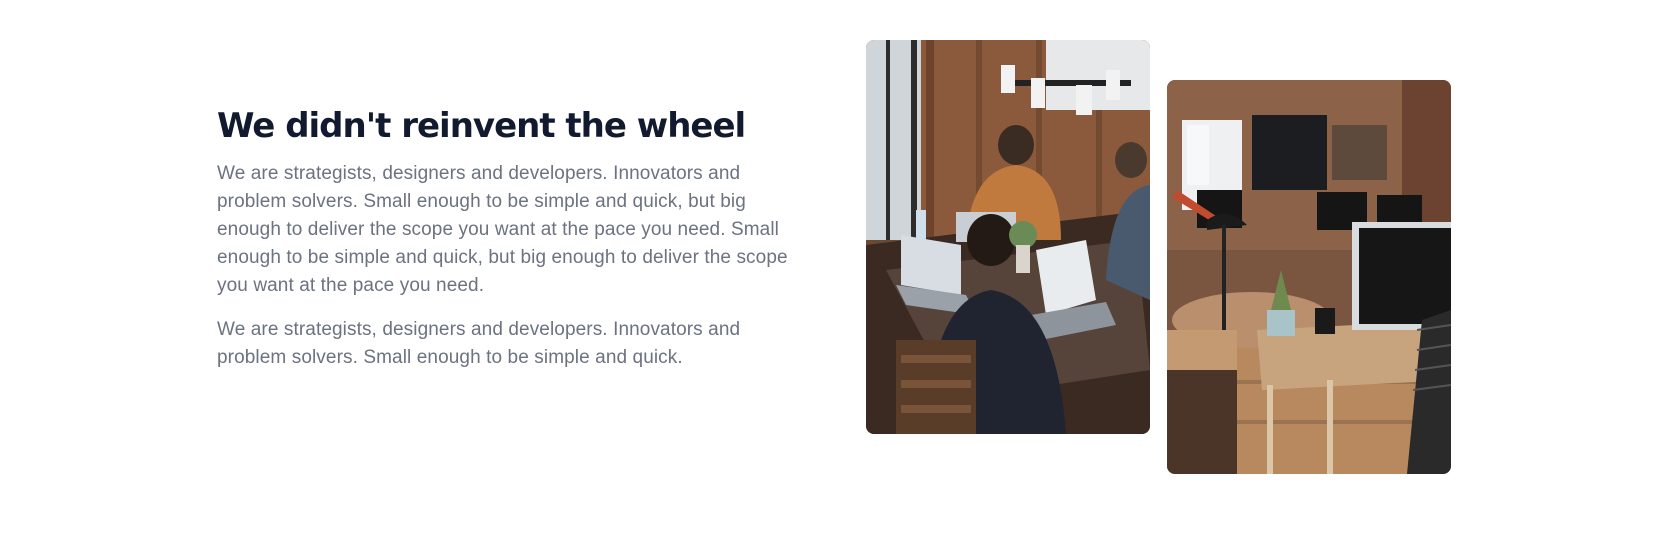 The height and width of the screenshot is (533, 1662). Describe the element at coordinates (1008, 237) in the screenshot. I see `team-working-photo` at that location.